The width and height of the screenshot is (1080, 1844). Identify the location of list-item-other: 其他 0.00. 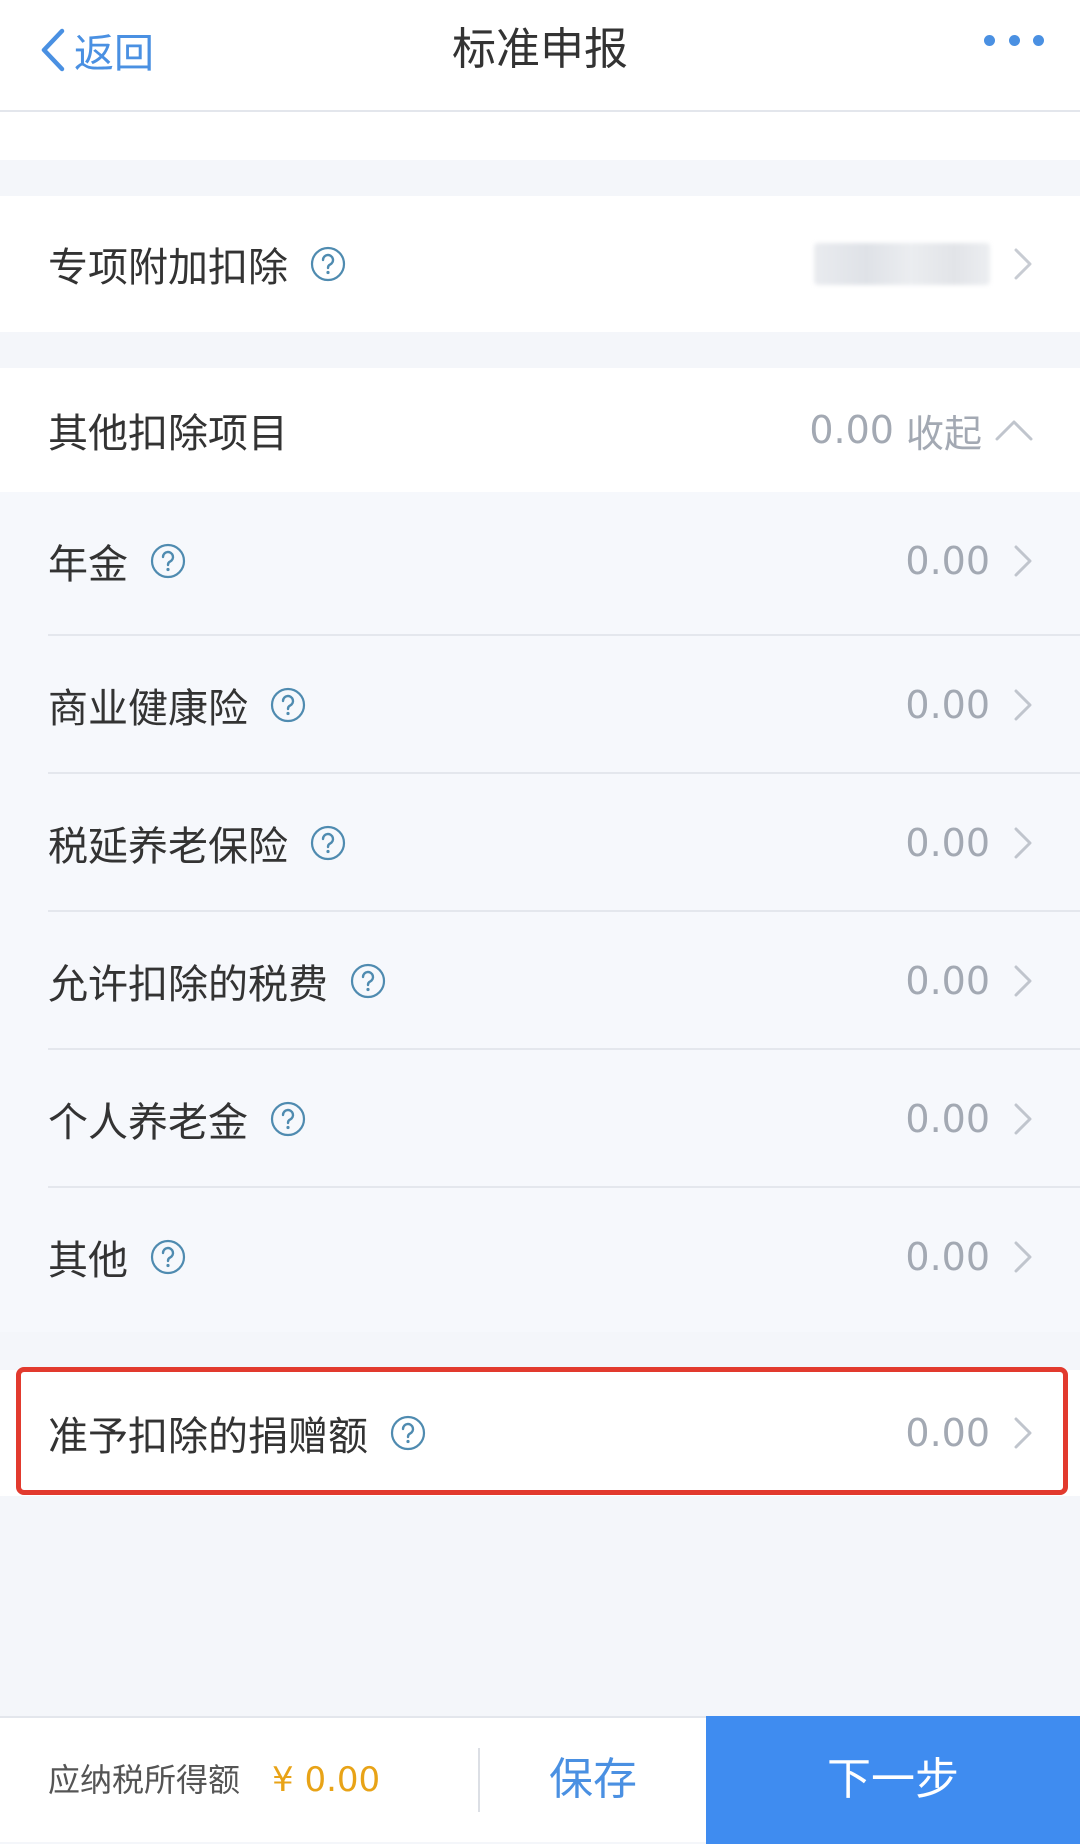
(540, 1257).